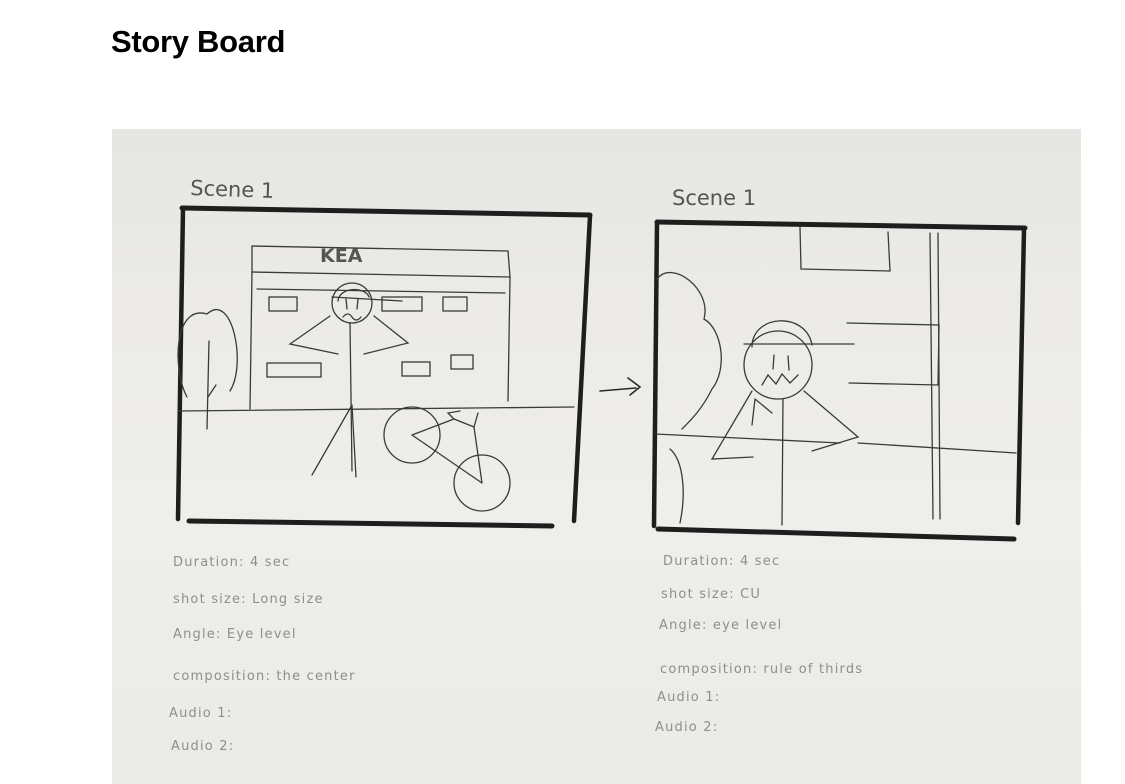 This screenshot has height=784, width=1125. What do you see at coordinates (202, 746) in the screenshot?
I see `panel-1-note-audio-2: Audio 2:` at bounding box center [202, 746].